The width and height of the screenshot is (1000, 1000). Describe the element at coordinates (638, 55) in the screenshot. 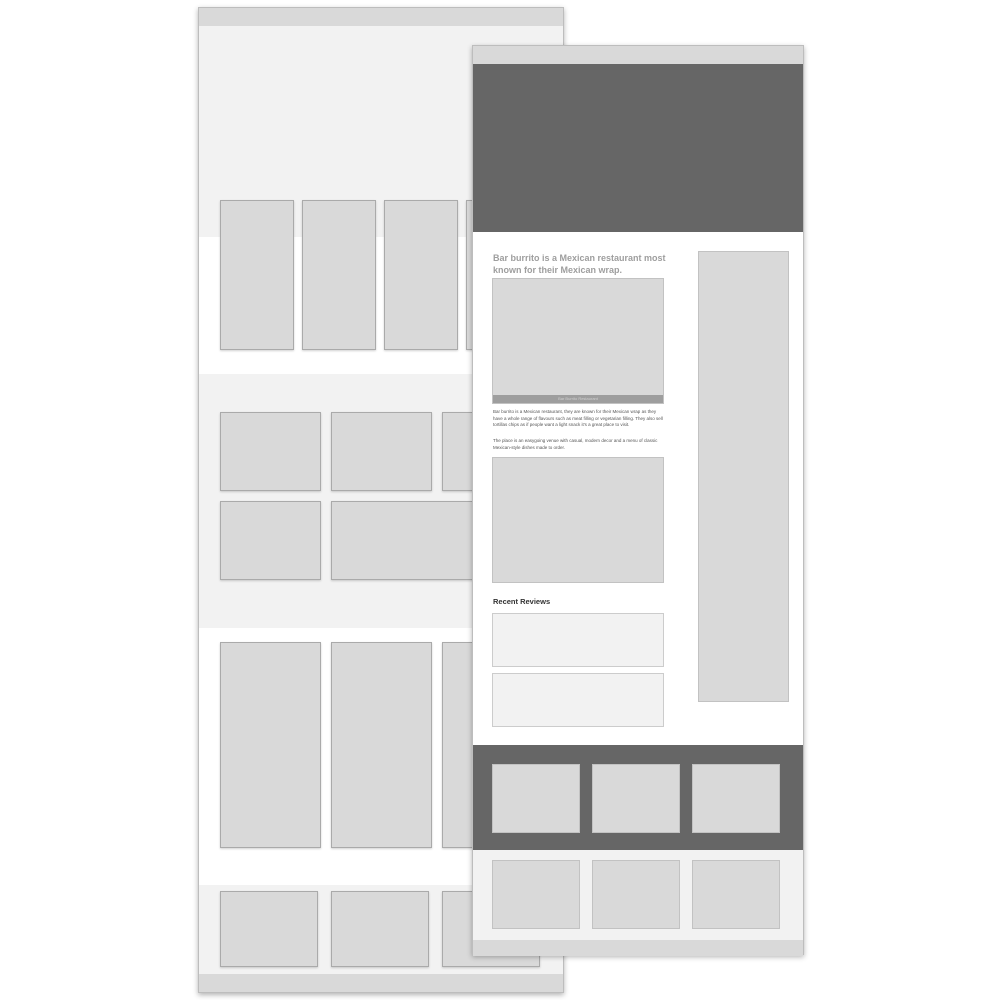

I see `front-top-bar` at that location.